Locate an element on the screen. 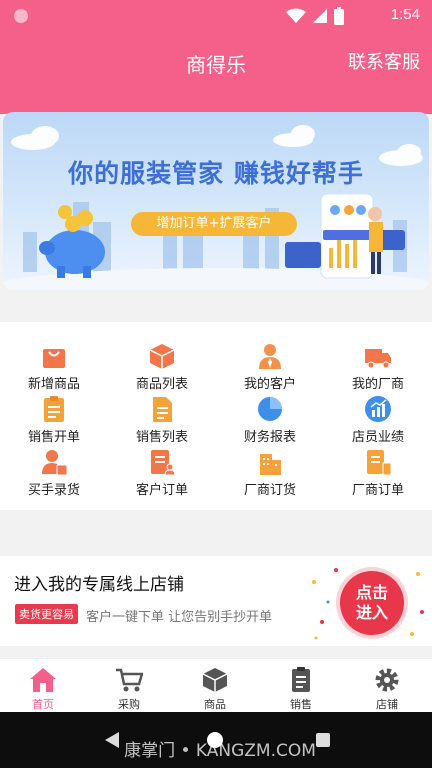 This screenshot has height=768, width=432. menu-item-sales-list: 销售列表 is located at coordinates (162, 421).